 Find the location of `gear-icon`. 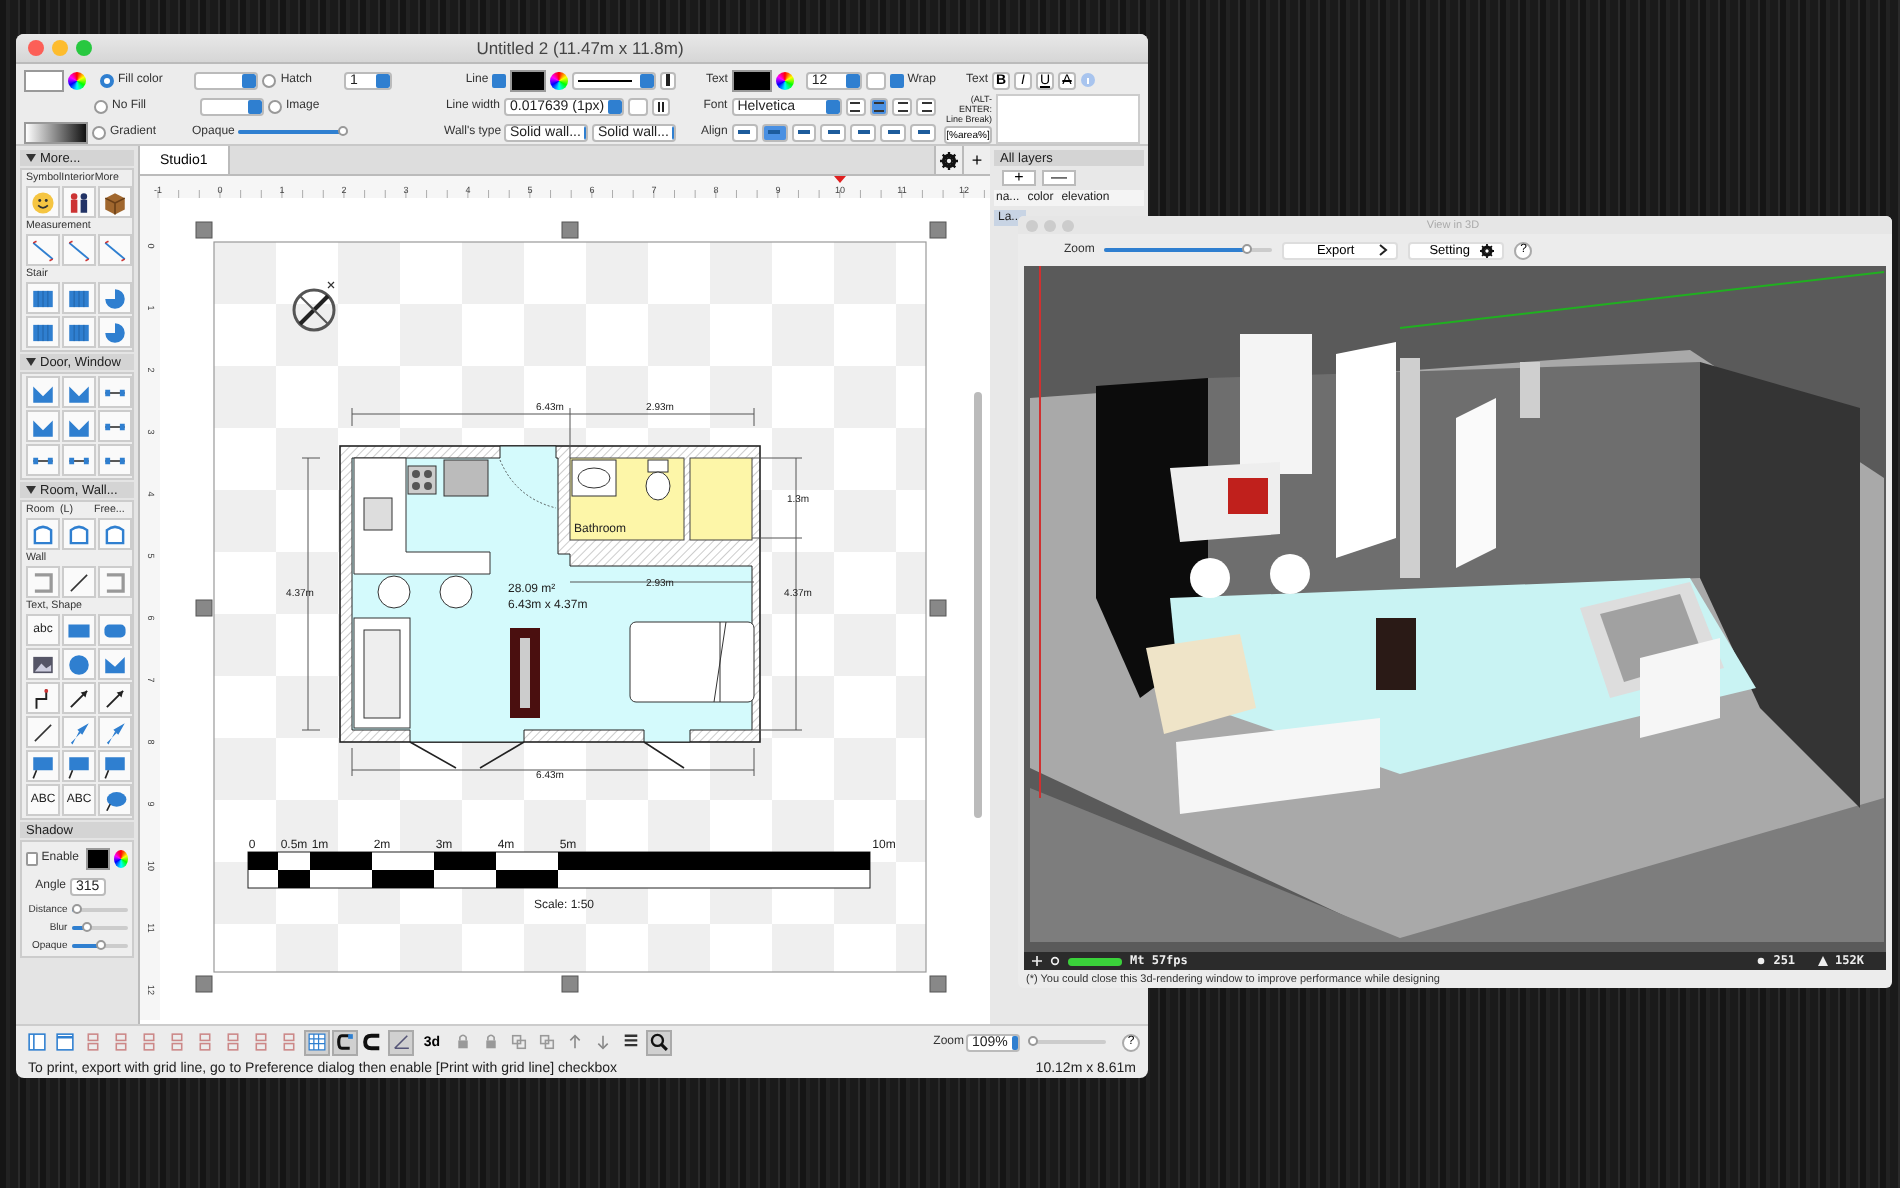

gear-icon is located at coordinates (1487, 250).